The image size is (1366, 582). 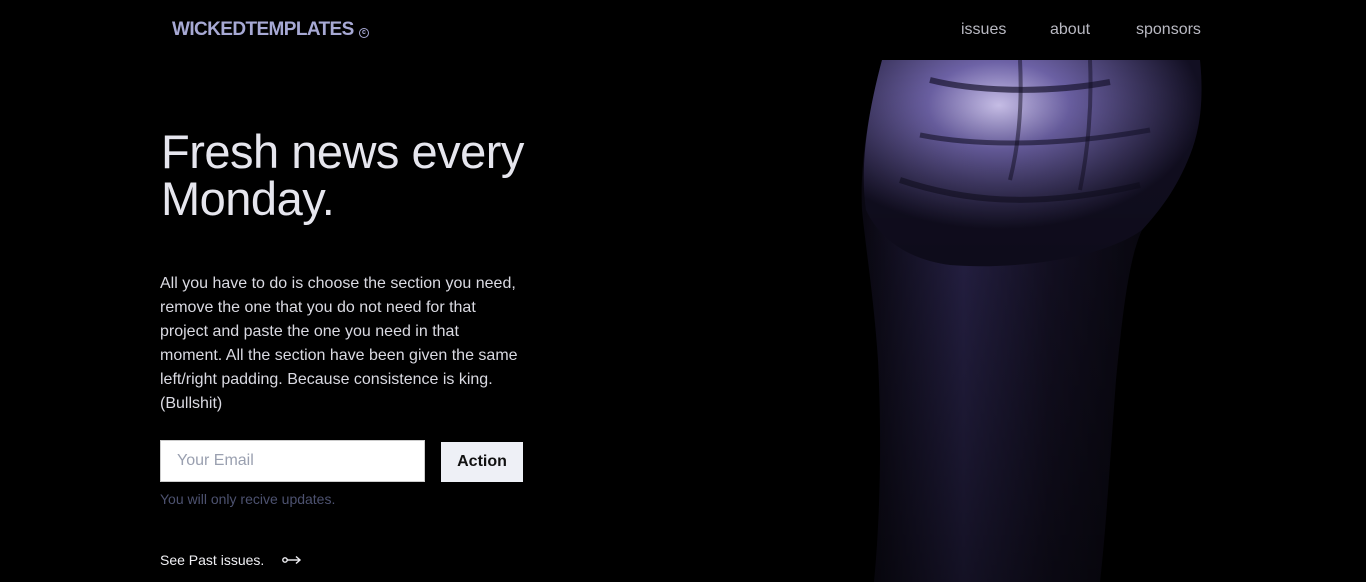 What do you see at coordinates (1070, 30) in the screenshot?
I see `nav-link-about: about` at bounding box center [1070, 30].